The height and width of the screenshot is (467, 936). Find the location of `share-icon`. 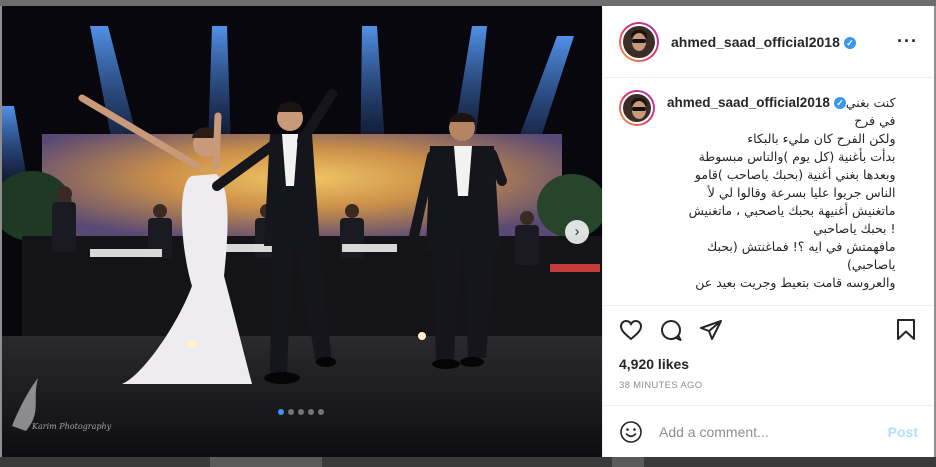

share-icon is located at coordinates (711, 330).